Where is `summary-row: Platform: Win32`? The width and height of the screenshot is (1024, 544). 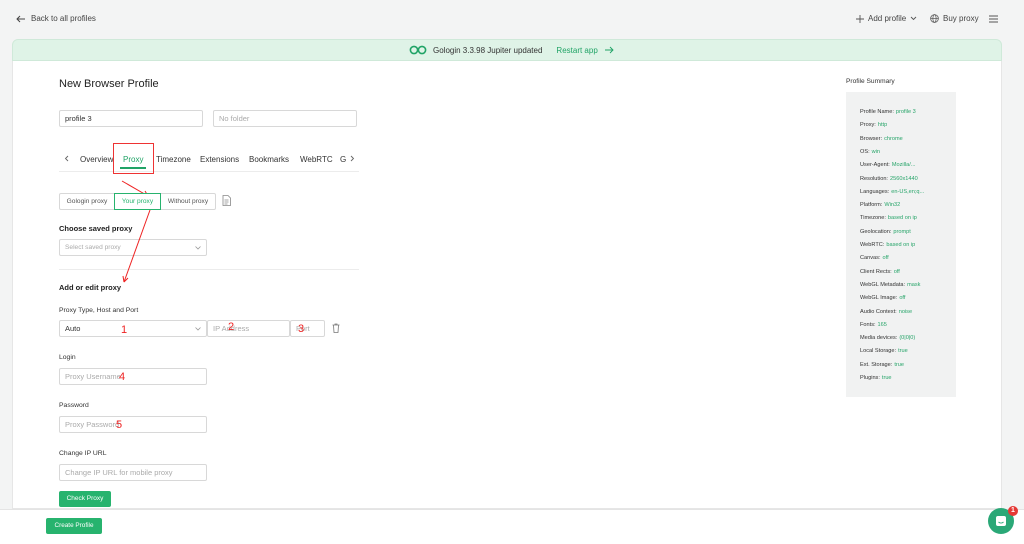 summary-row: Platform: Win32 is located at coordinates (880, 205).